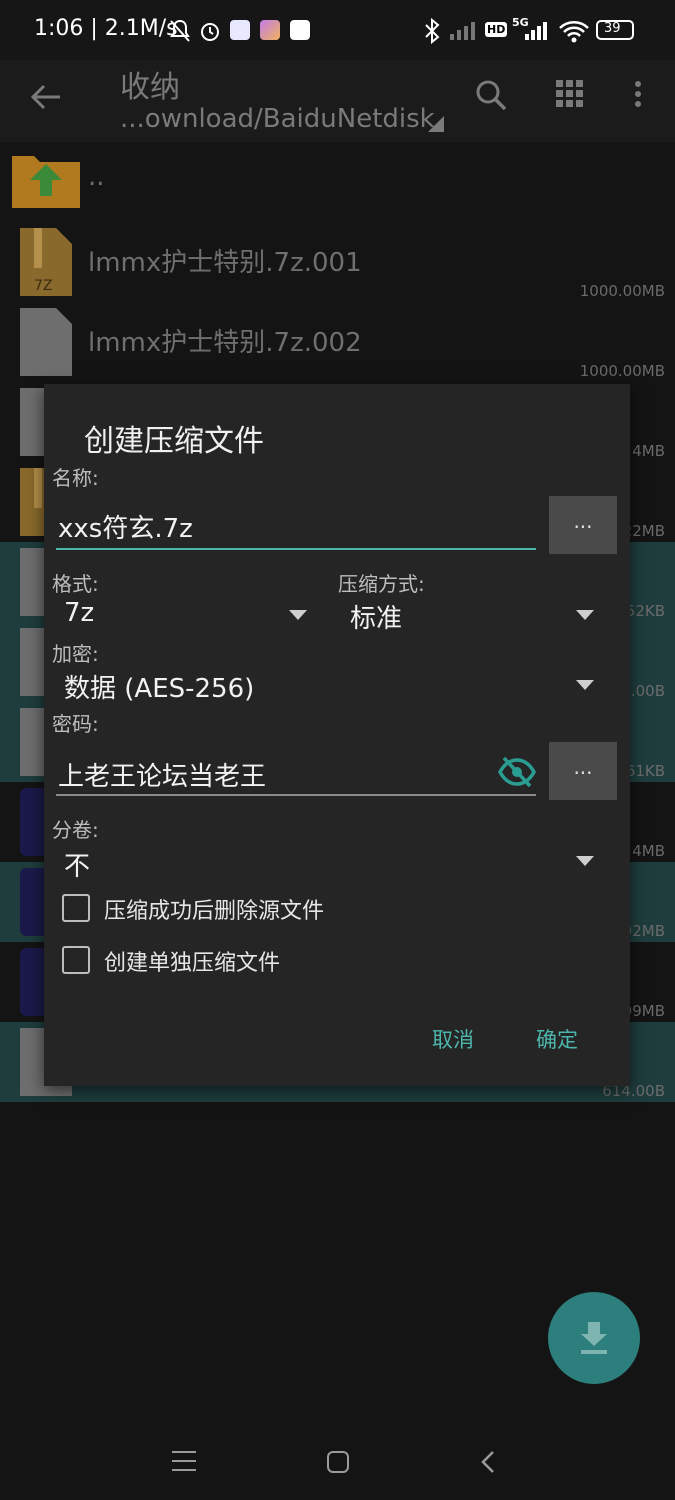 Image resolution: width=675 pixels, height=1500 pixels. What do you see at coordinates (557, 1039) in the screenshot?
I see `ok-button: 确定` at bounding box center [557, 1039].